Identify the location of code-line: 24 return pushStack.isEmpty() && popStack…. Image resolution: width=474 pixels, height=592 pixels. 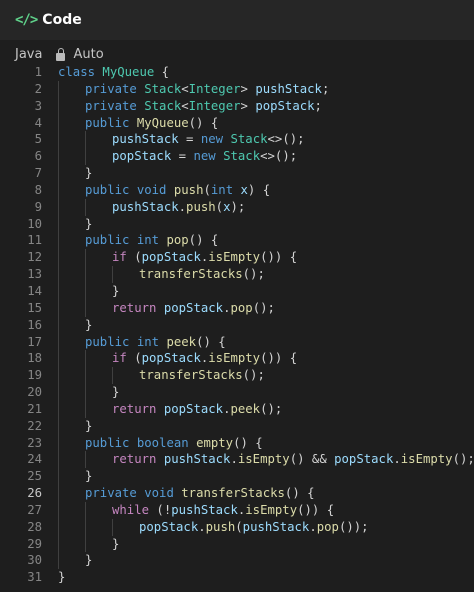
(237, 459).